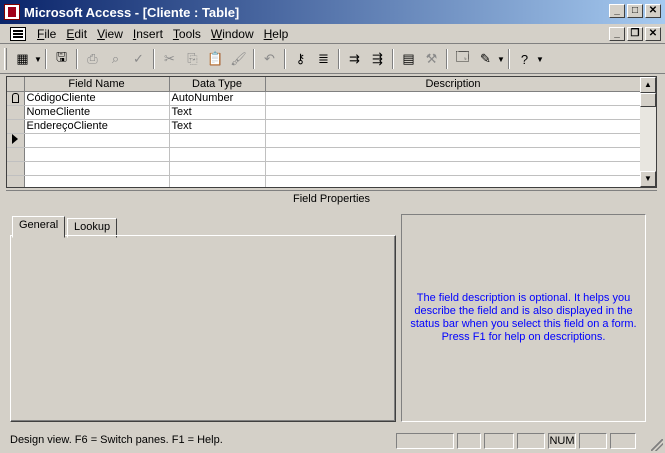  Describe the element at coordinates (562, 441) in the screenshot. I see `num-lock-indicator: NUM` at that location.